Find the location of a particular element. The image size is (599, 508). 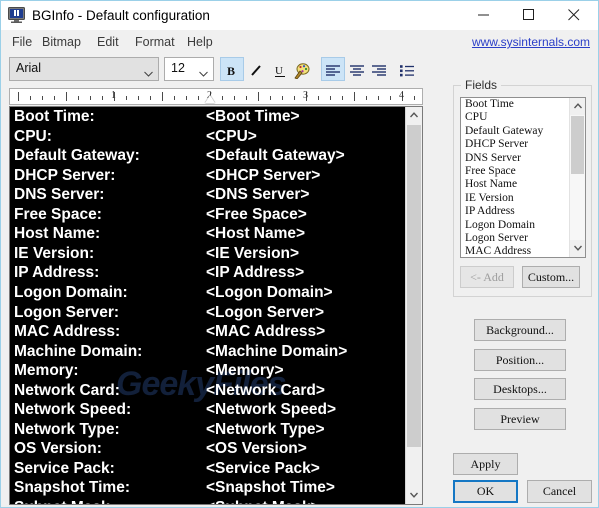

fields-scrollbar-thumb is located at coordinates (577, 145).